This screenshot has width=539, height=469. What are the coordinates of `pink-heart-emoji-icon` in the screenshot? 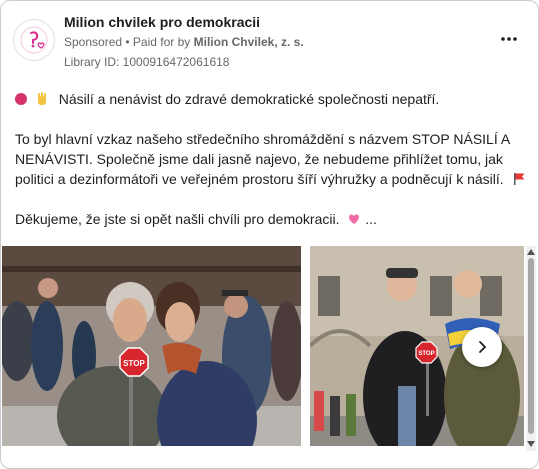 It's located at (354, 219).